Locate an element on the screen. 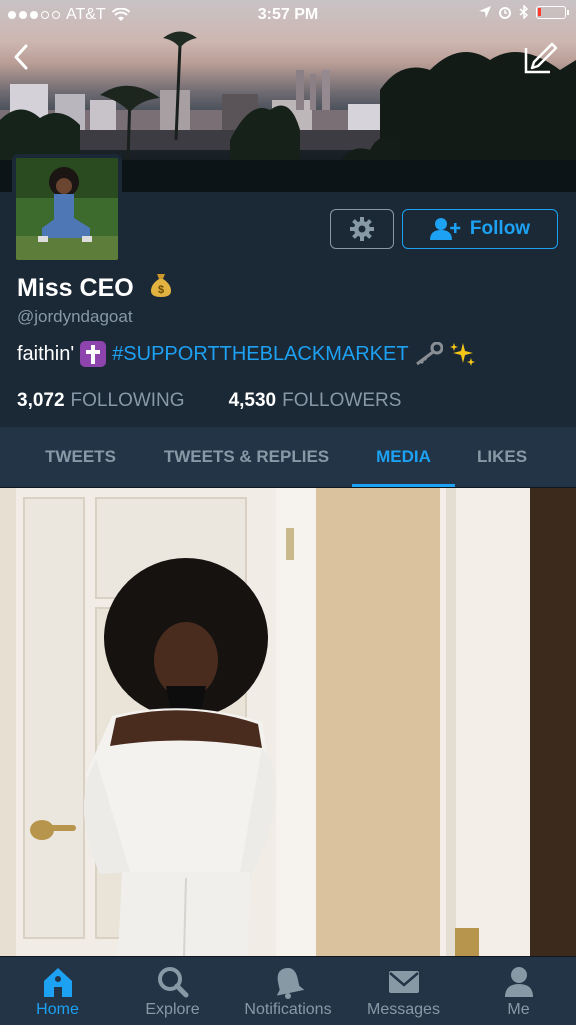  profile-bio: faithin' #SUPPORTTHEBLACKMARKET is located at coordinates (246, 354).